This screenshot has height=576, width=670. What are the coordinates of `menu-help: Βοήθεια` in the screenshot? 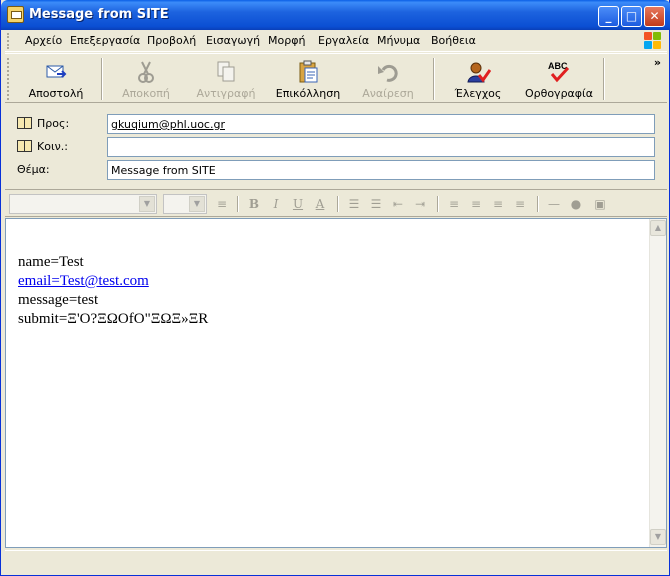 It's located at (453, 40).